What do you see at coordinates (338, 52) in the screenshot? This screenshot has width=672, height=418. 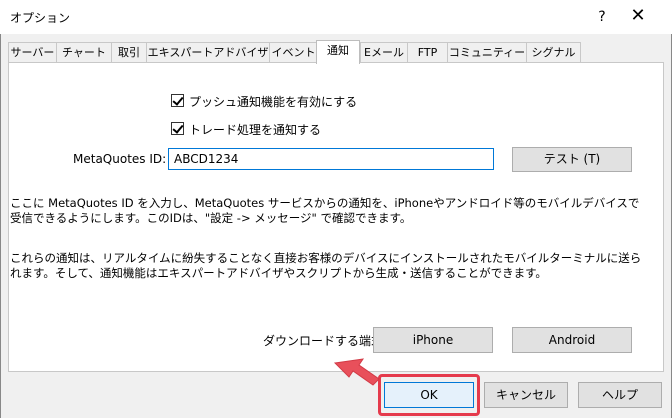 I see `tab-notifications: 通知` at bounding box center [338, 52].